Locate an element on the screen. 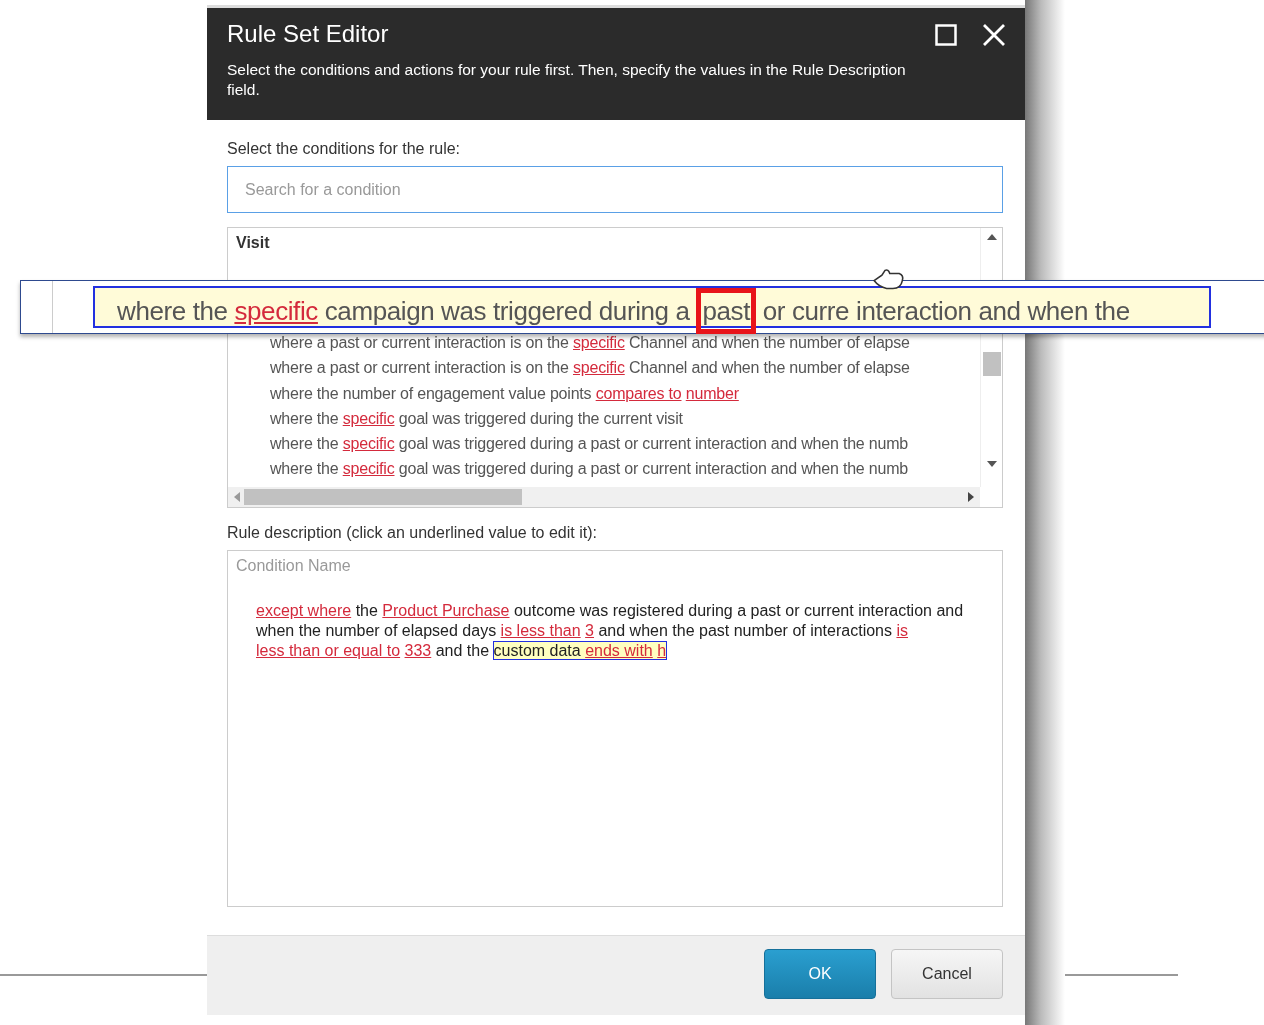  condition-name: Condition Name is located at coordinates (294, 566).